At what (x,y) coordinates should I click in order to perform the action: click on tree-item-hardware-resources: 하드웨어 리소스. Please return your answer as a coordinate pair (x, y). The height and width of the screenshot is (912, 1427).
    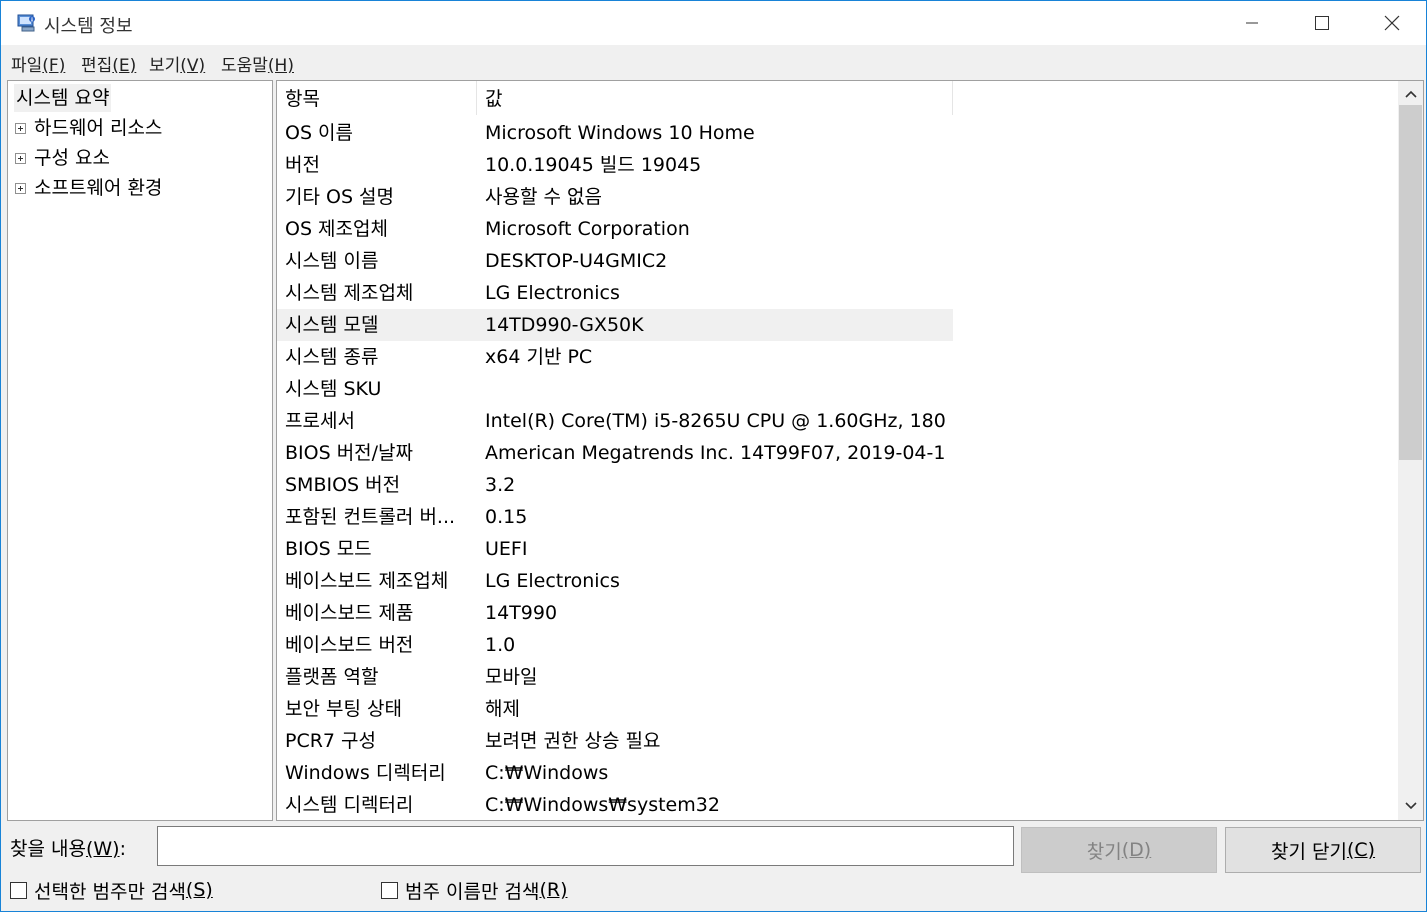
    Looking at the image, I should click on (138, 128).